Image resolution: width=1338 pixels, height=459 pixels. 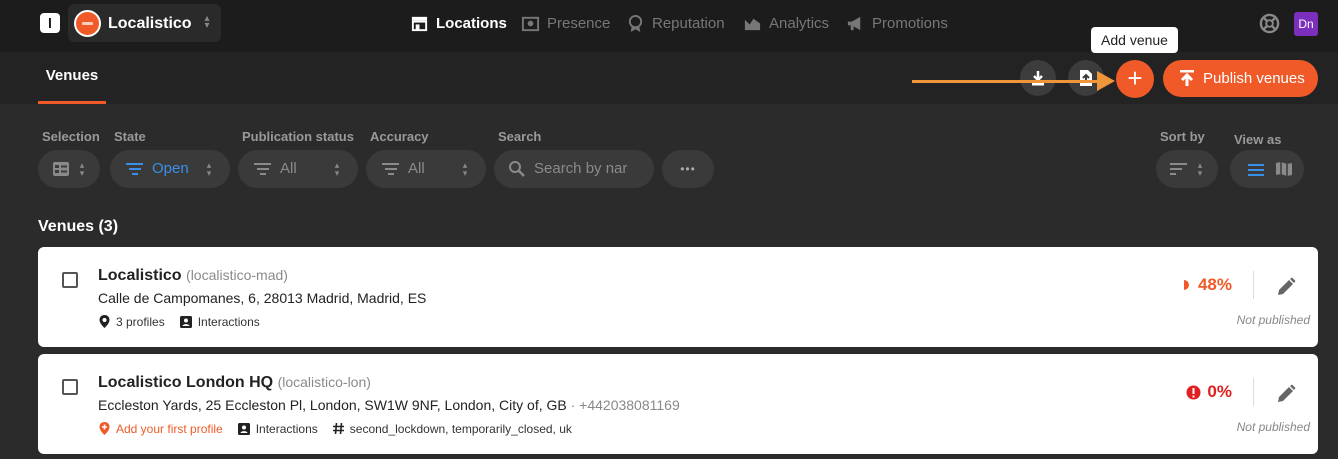 What do you see at coordinates (104, 428) in the screenshot?
I see `add-location-icon` at bounding box center [104, 428].